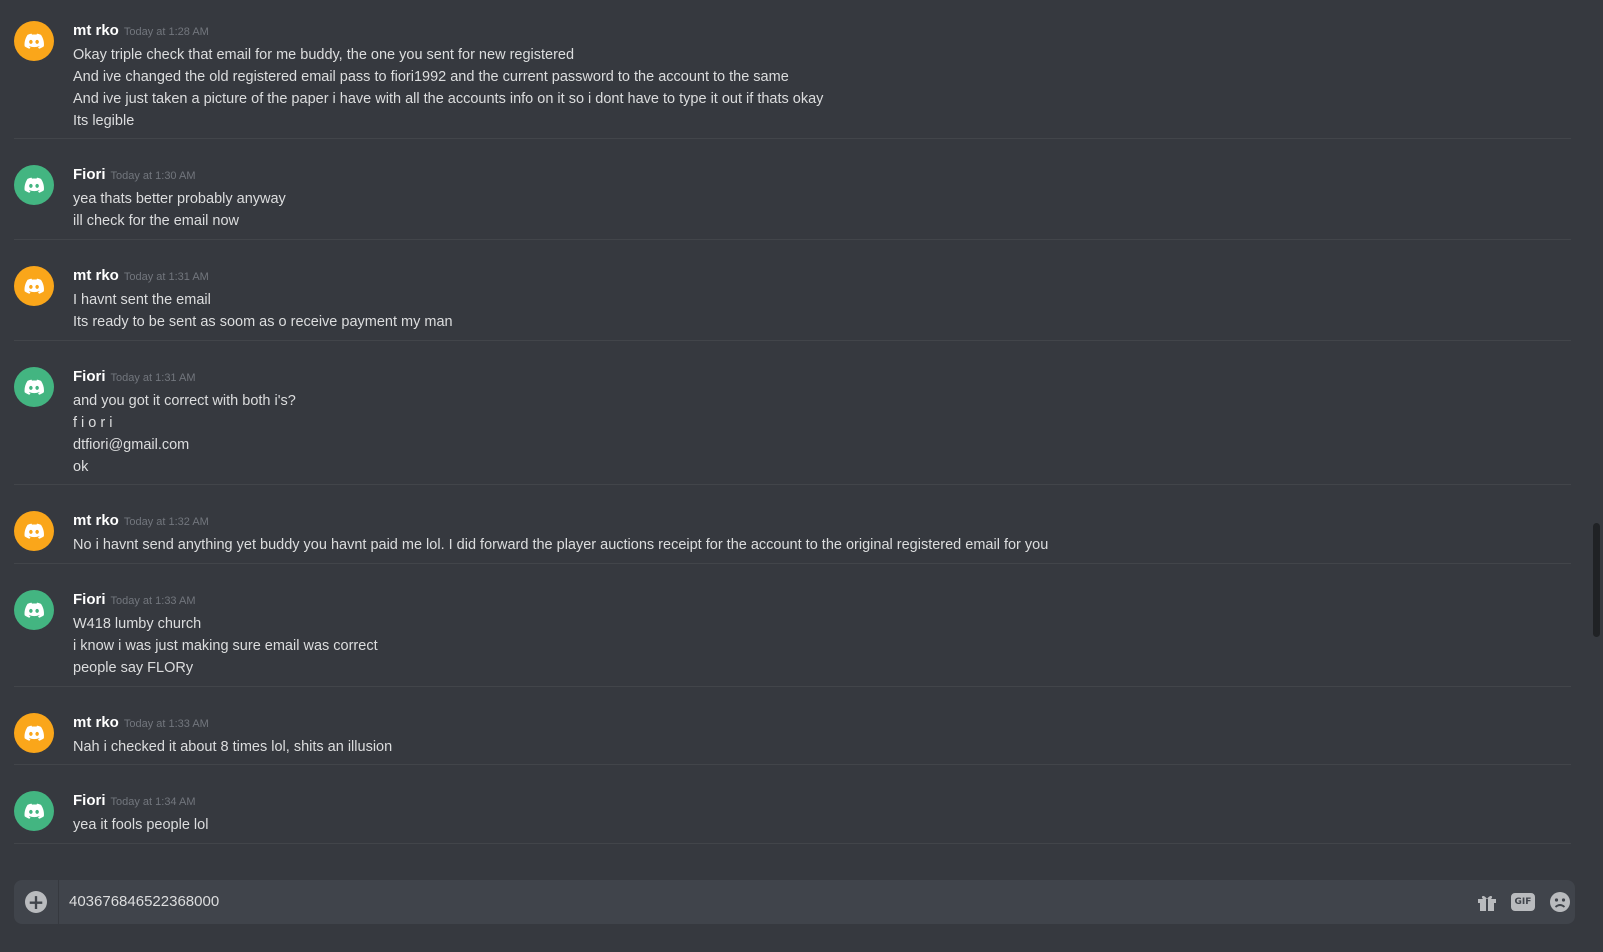 Image resolution: width=1603 pixels, height=952 pixels. Describe the element at coordinates (759, 902) in the screenshot. I see `message-input` at that location.